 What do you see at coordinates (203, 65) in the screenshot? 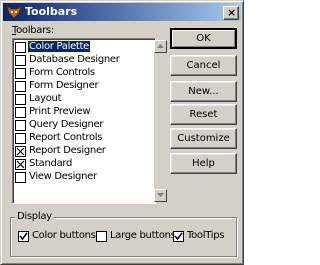
I see `cancel-button: Cancel` at bounding box center [203, 65].